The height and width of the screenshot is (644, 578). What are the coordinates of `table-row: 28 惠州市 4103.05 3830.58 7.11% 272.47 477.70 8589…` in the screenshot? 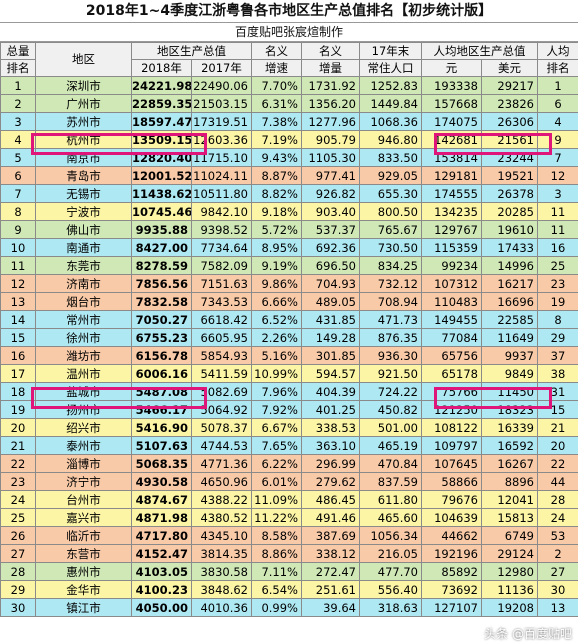 It's located at (289, 571).